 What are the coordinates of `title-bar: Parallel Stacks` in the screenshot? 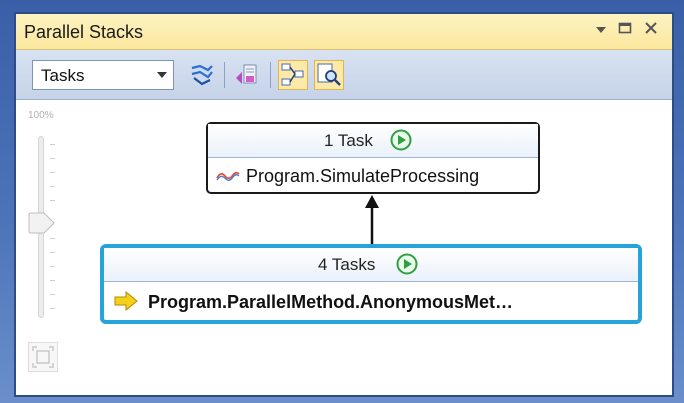 It's located at (344, 32).